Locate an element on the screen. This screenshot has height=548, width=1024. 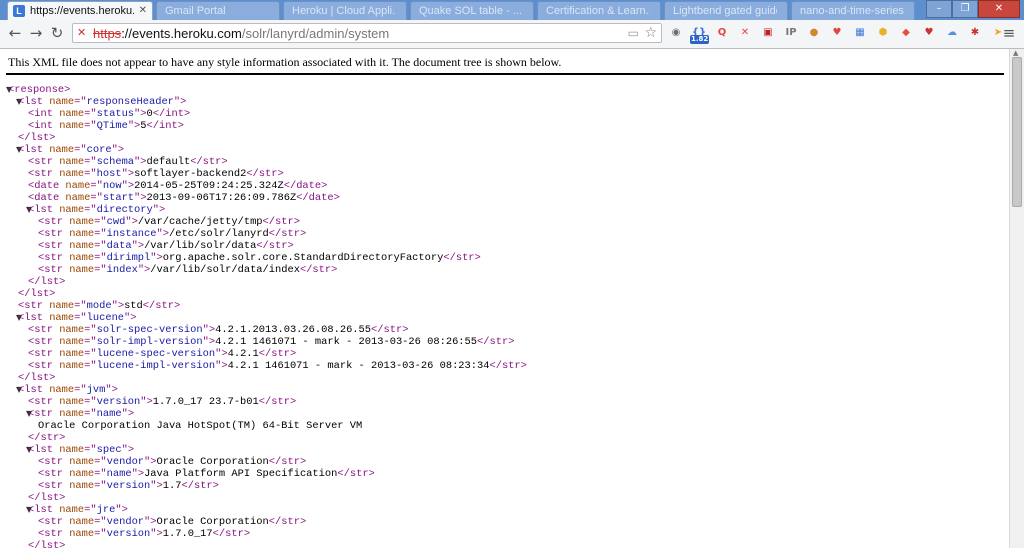
tab-active: L https://events.heroku.com ✕ is located at coordinates (80, 10).